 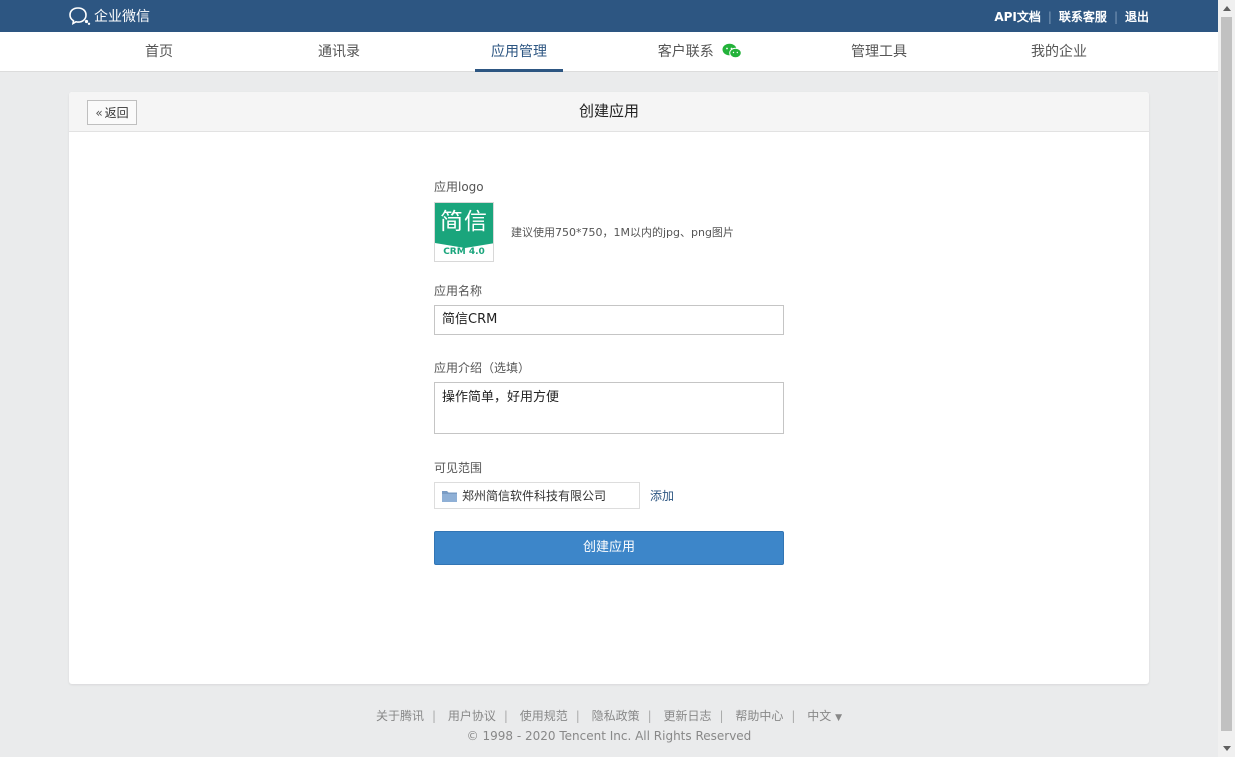 I want to click on vertical-scrollbar, so click(x=1226, y=378).